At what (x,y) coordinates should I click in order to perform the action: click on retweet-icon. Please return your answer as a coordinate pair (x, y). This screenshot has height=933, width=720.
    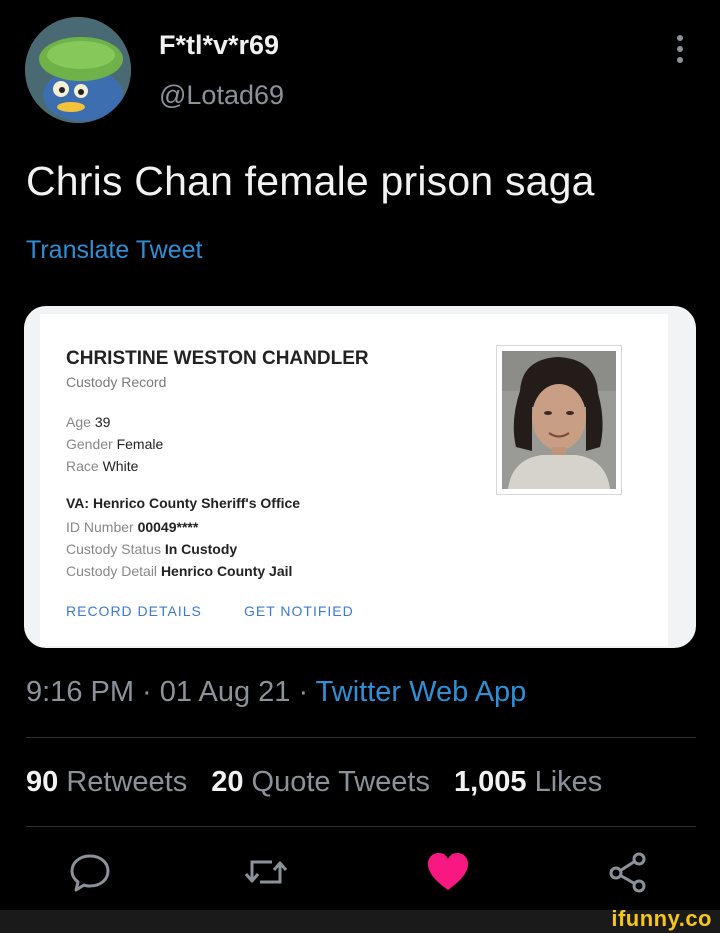
    Looking at the image, I should click on (266, 872).